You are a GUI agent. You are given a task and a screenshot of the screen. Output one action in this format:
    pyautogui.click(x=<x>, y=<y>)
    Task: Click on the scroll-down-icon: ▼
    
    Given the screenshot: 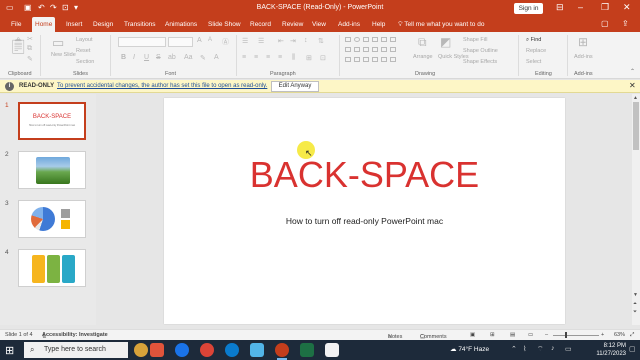 What is the action you would take?
    pyautogui.click(x=635, y=295)
    